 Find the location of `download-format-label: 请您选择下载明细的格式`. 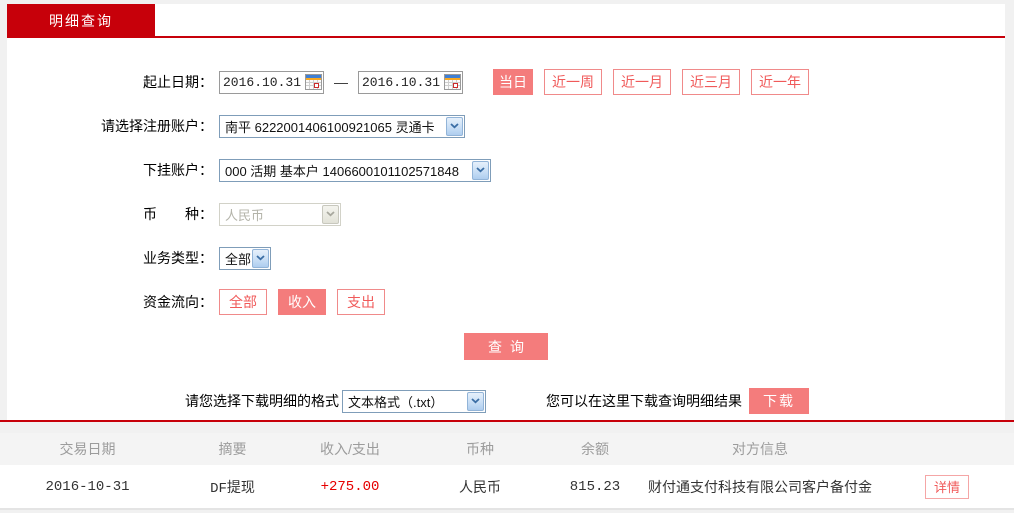

download-format-label: 请您选择下载明细的格式 is located at coordinates (262, 401).